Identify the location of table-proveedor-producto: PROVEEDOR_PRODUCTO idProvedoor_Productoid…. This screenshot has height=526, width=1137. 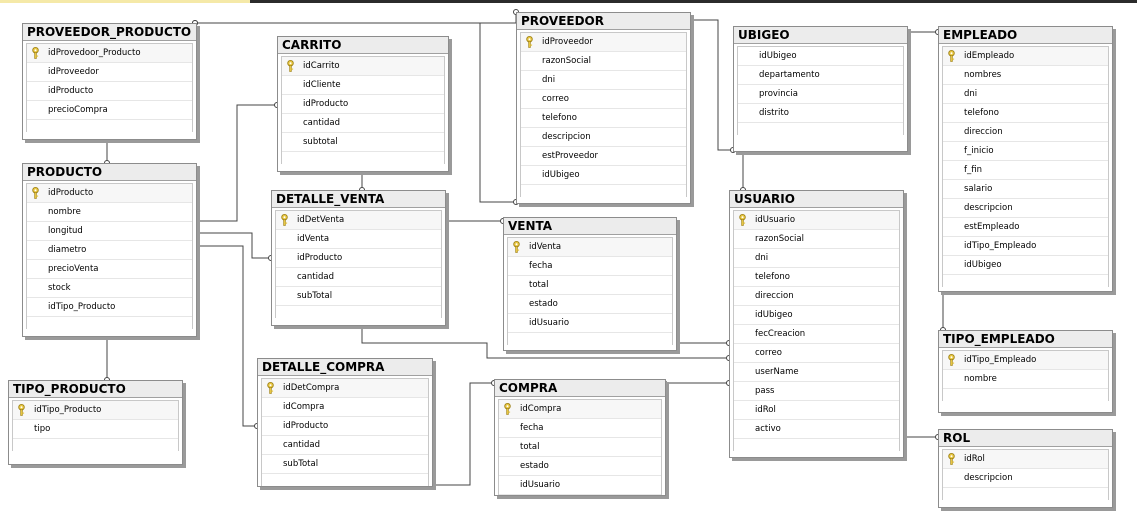
(109, 81).